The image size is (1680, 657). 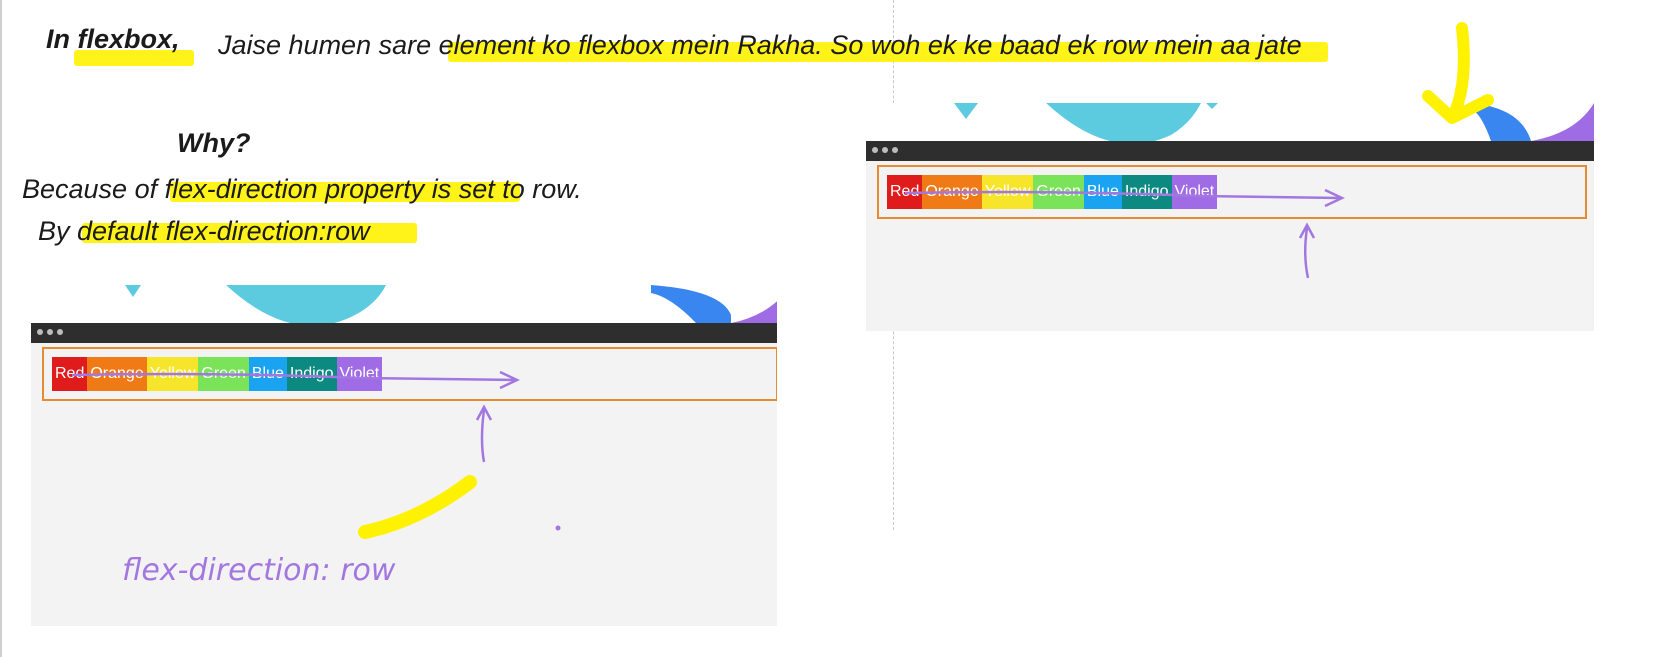 I want to click on ink-yellow-arrow, so click(x=1459, y=70).